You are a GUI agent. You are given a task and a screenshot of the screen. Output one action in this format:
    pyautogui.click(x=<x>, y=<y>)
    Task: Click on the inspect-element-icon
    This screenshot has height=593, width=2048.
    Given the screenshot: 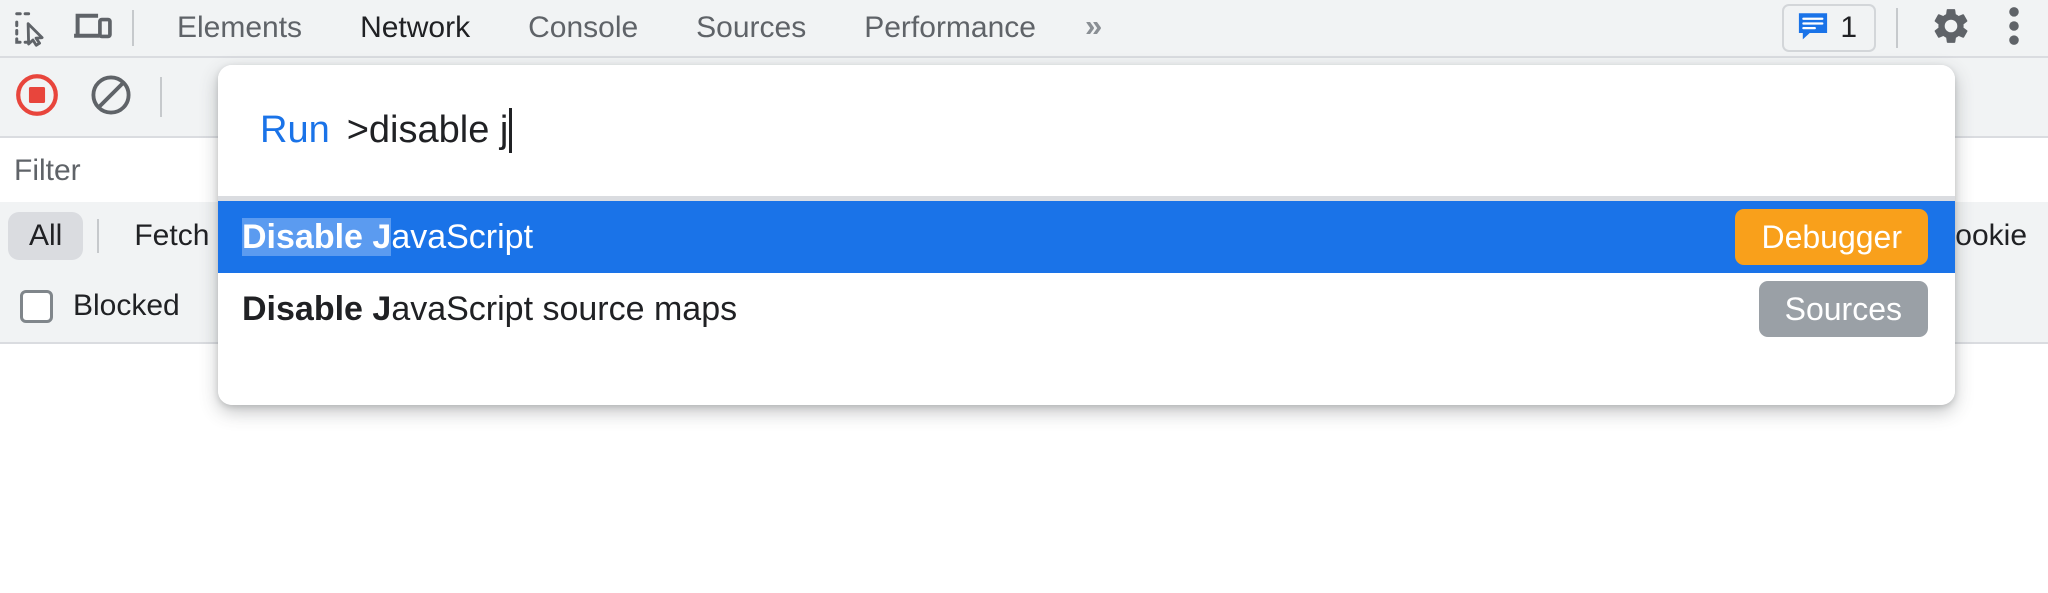 What is the action you would take?
    pyautogui.click(x=31, y=28)
    